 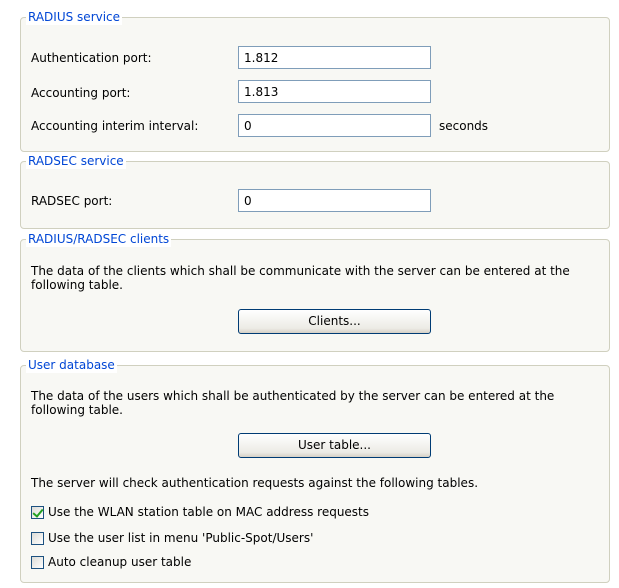 What do you see at coordinates (74, 17) in the screenshot?
I see `radius-service-legend: RADIUS service` at bounding box center [74, 17].